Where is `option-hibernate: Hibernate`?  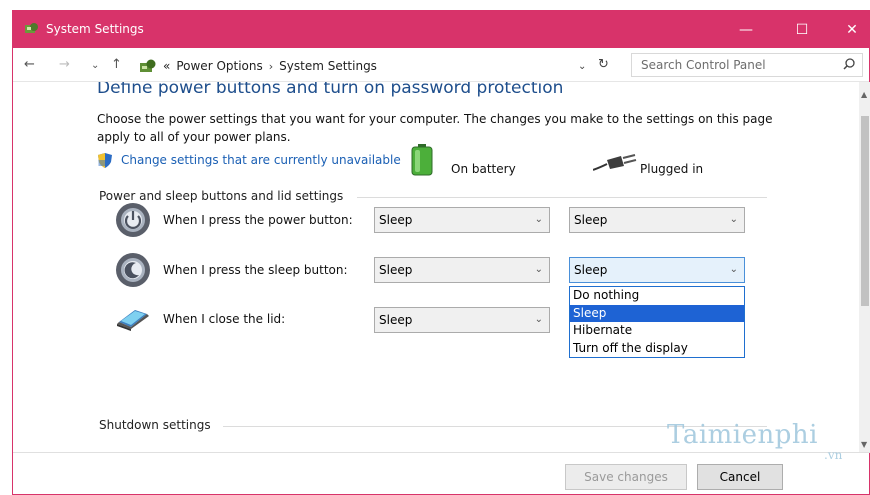 option-hibernate: Hibernate is located at coordinates (657, 331).